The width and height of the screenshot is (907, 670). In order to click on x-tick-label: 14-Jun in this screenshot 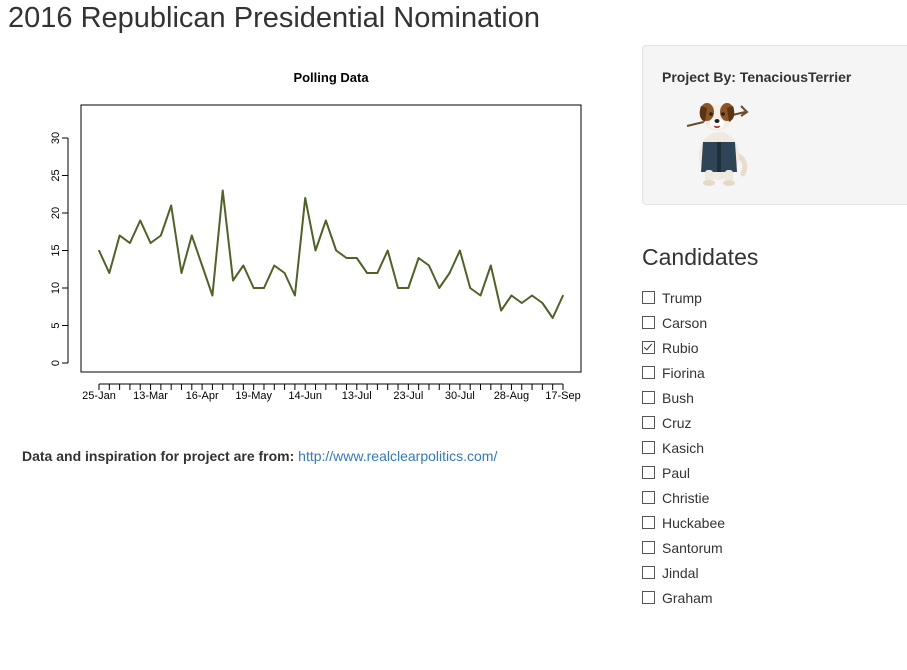, I will do `click(305, 396)`.